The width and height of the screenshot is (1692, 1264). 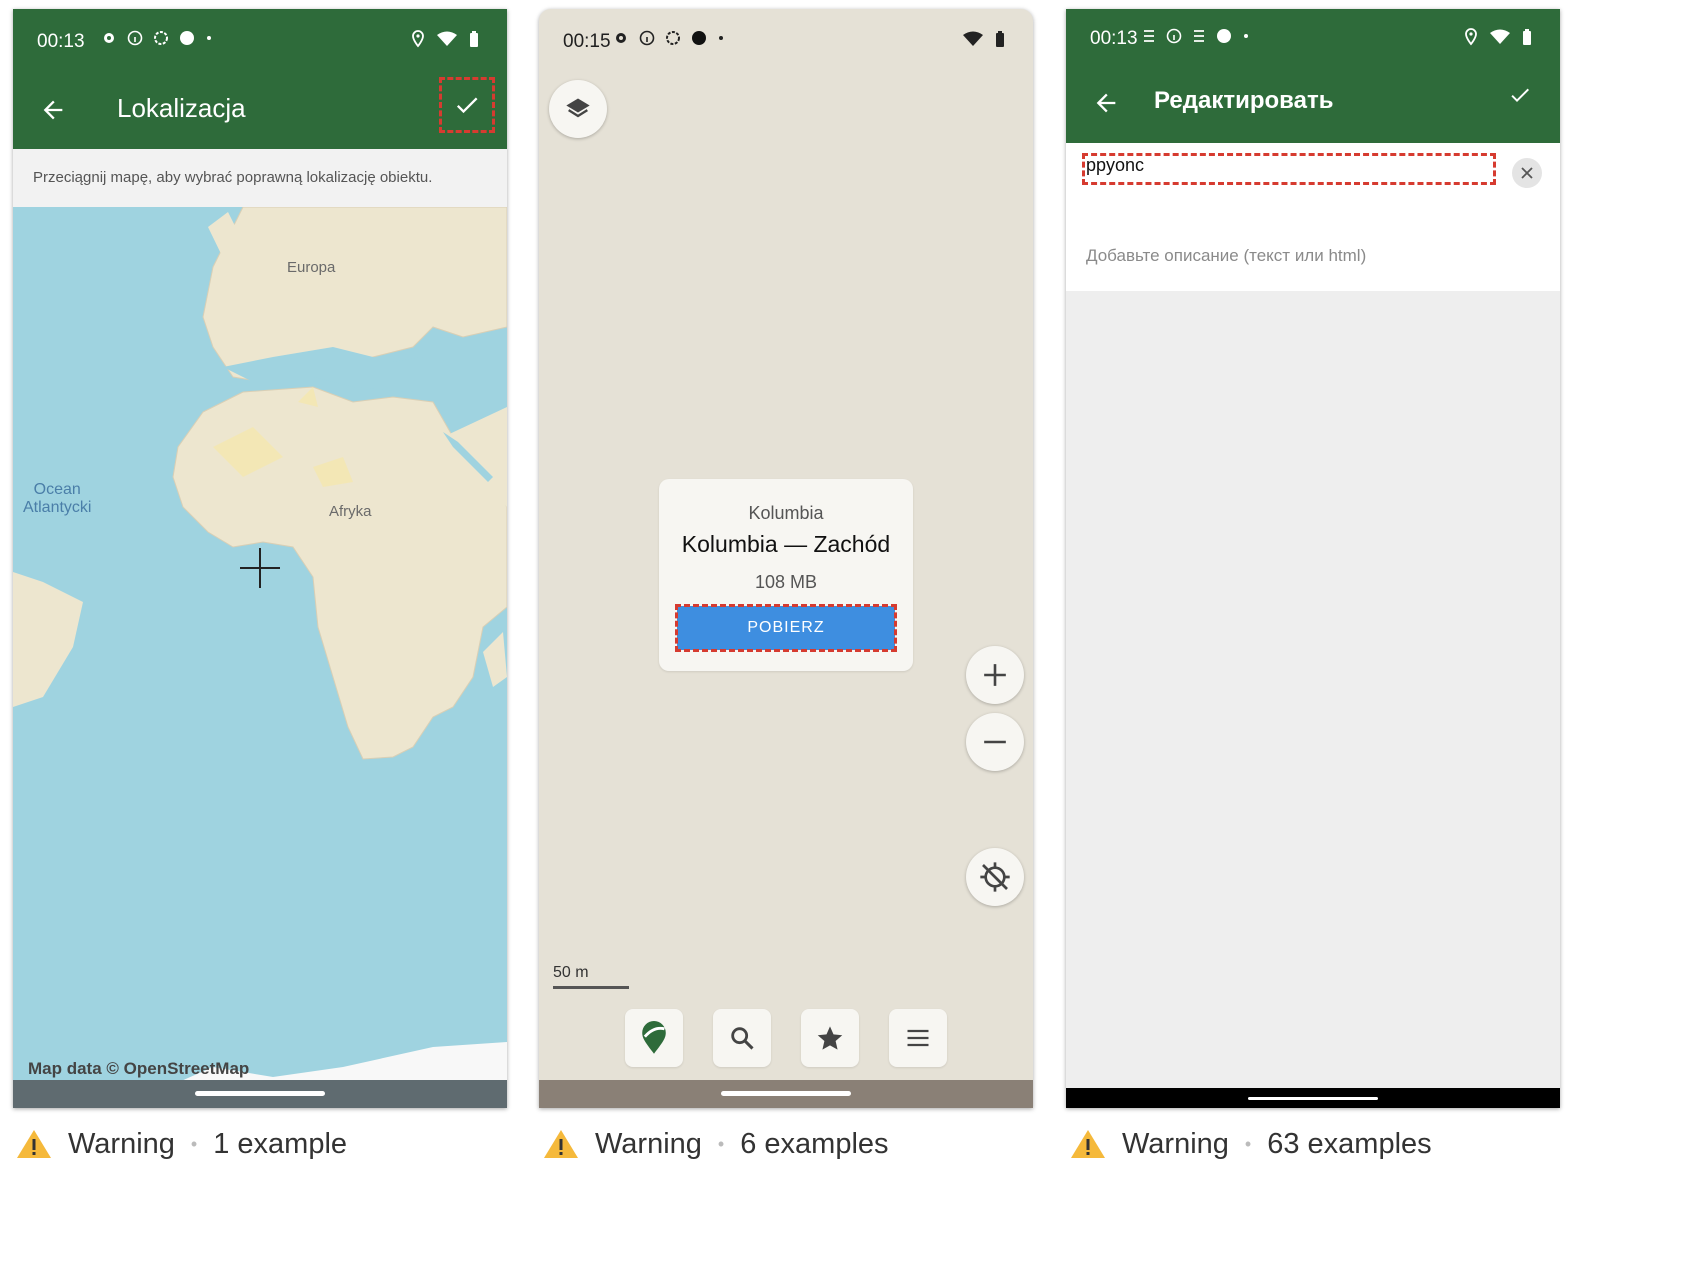 What do you see at coordinates (591, 976) in the screenshot?
I see `map-scale: 50 m` at bounding box center [591, 976].